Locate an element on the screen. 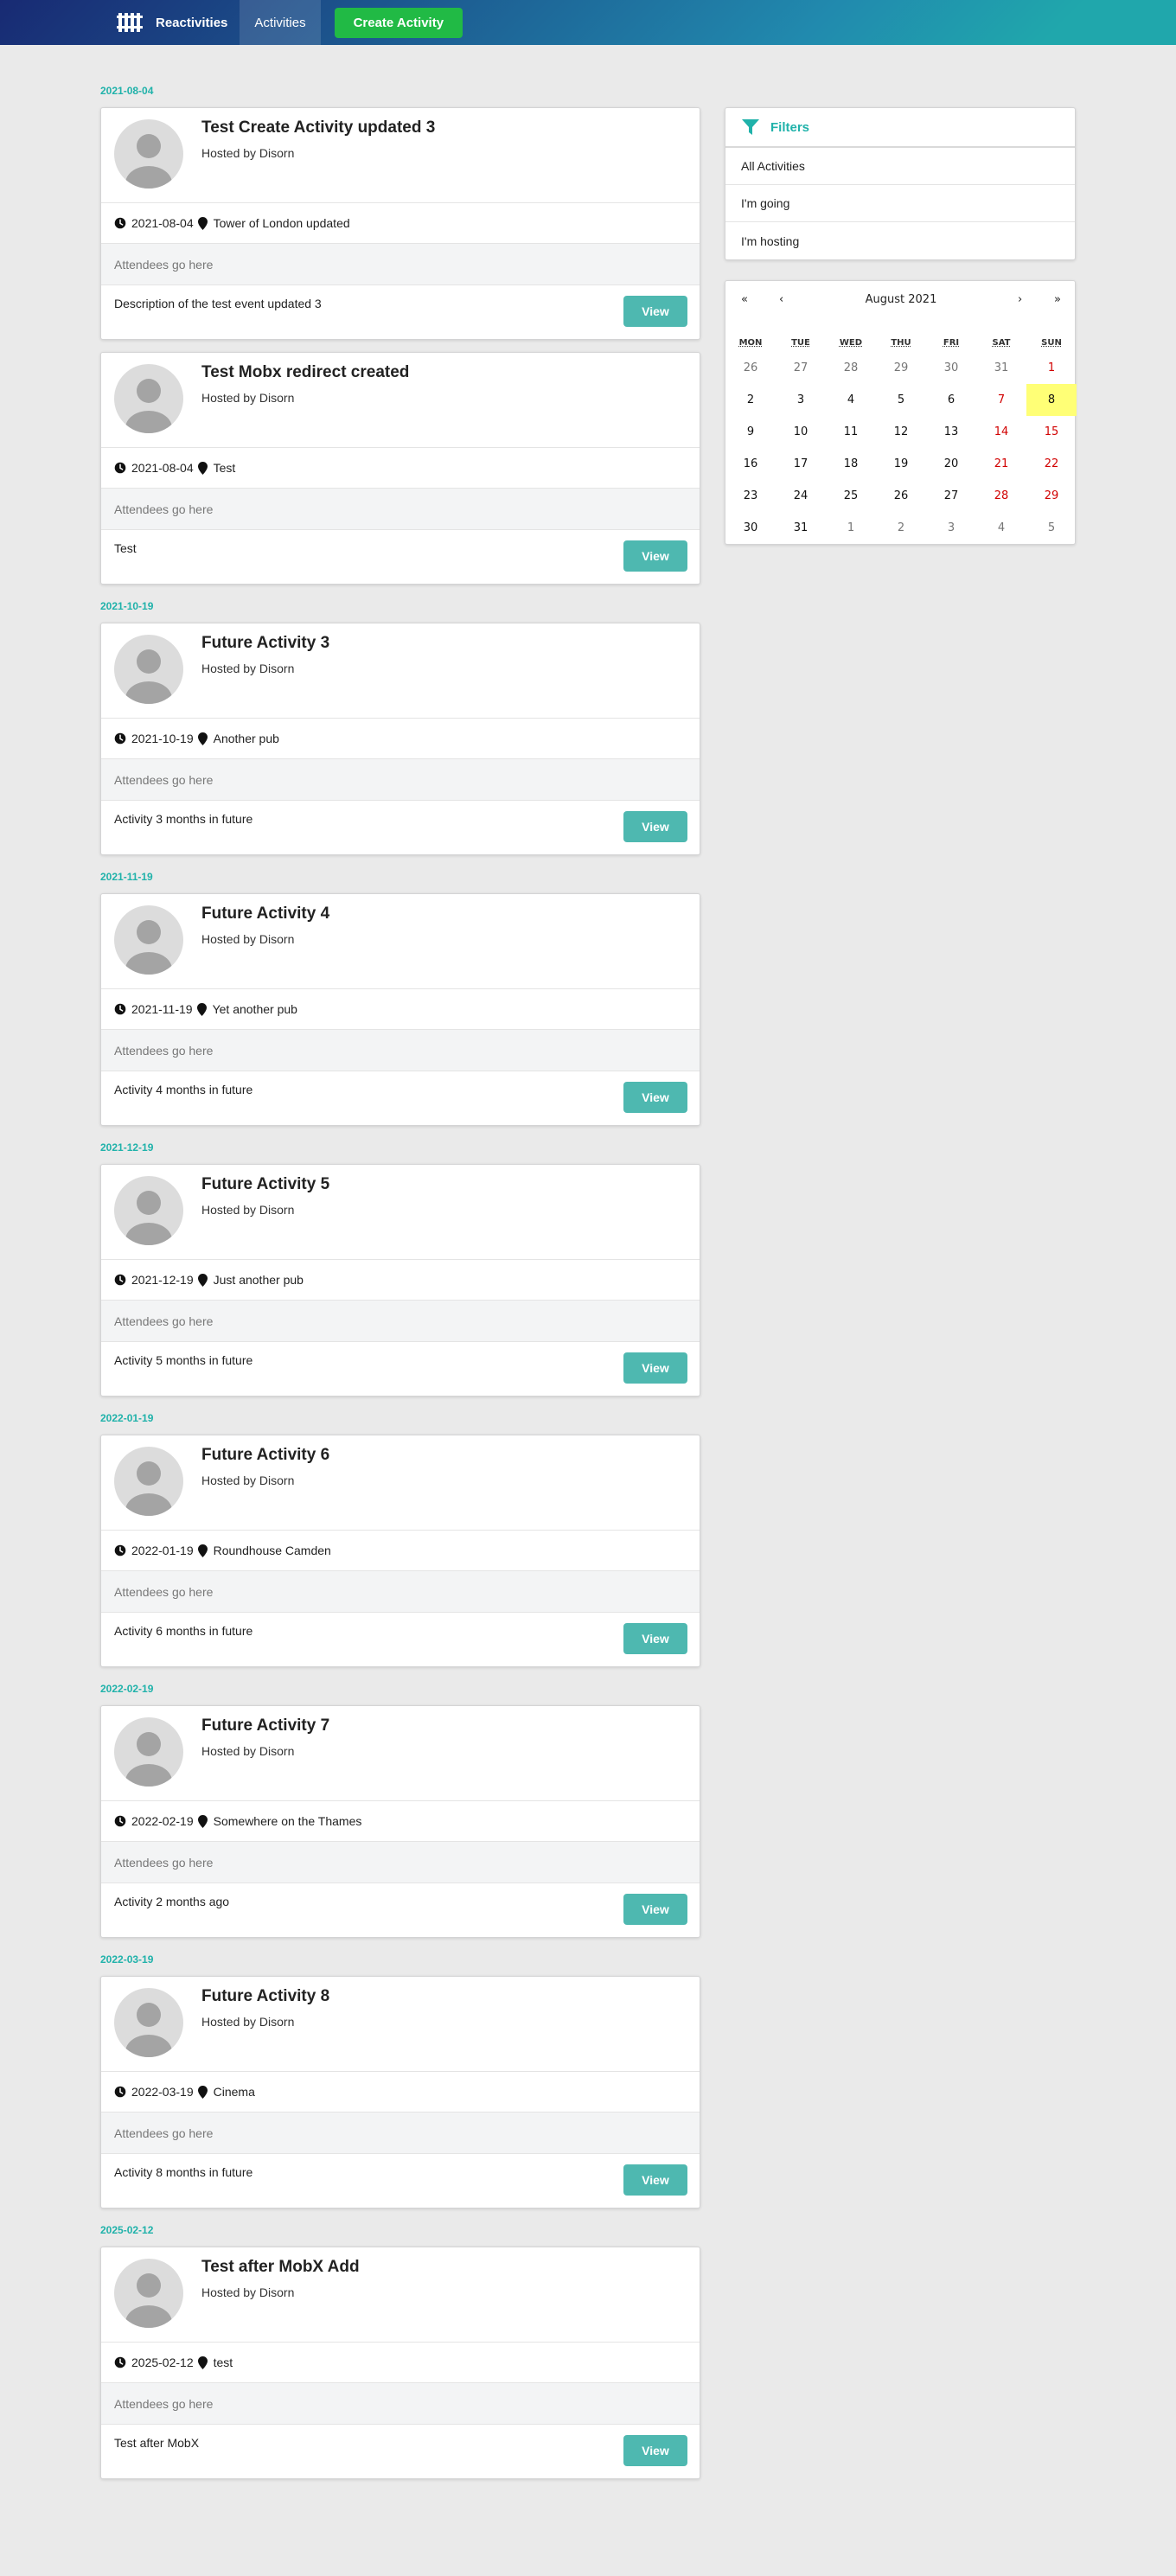 The width and height of the screenshot is (1176, 2576). activity-title: Future Activity 6 is located at coordinates (265, 1456).